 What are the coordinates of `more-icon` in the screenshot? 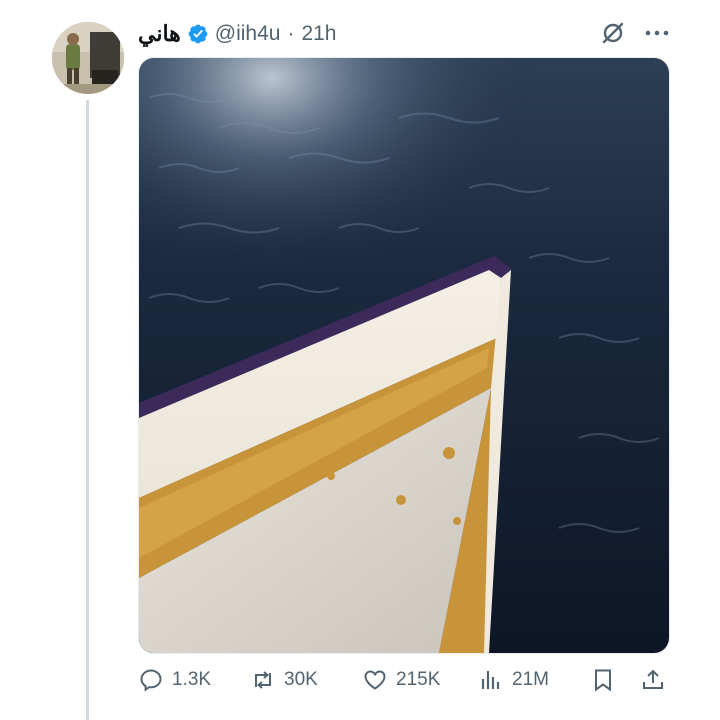 It's located at (657, 33).